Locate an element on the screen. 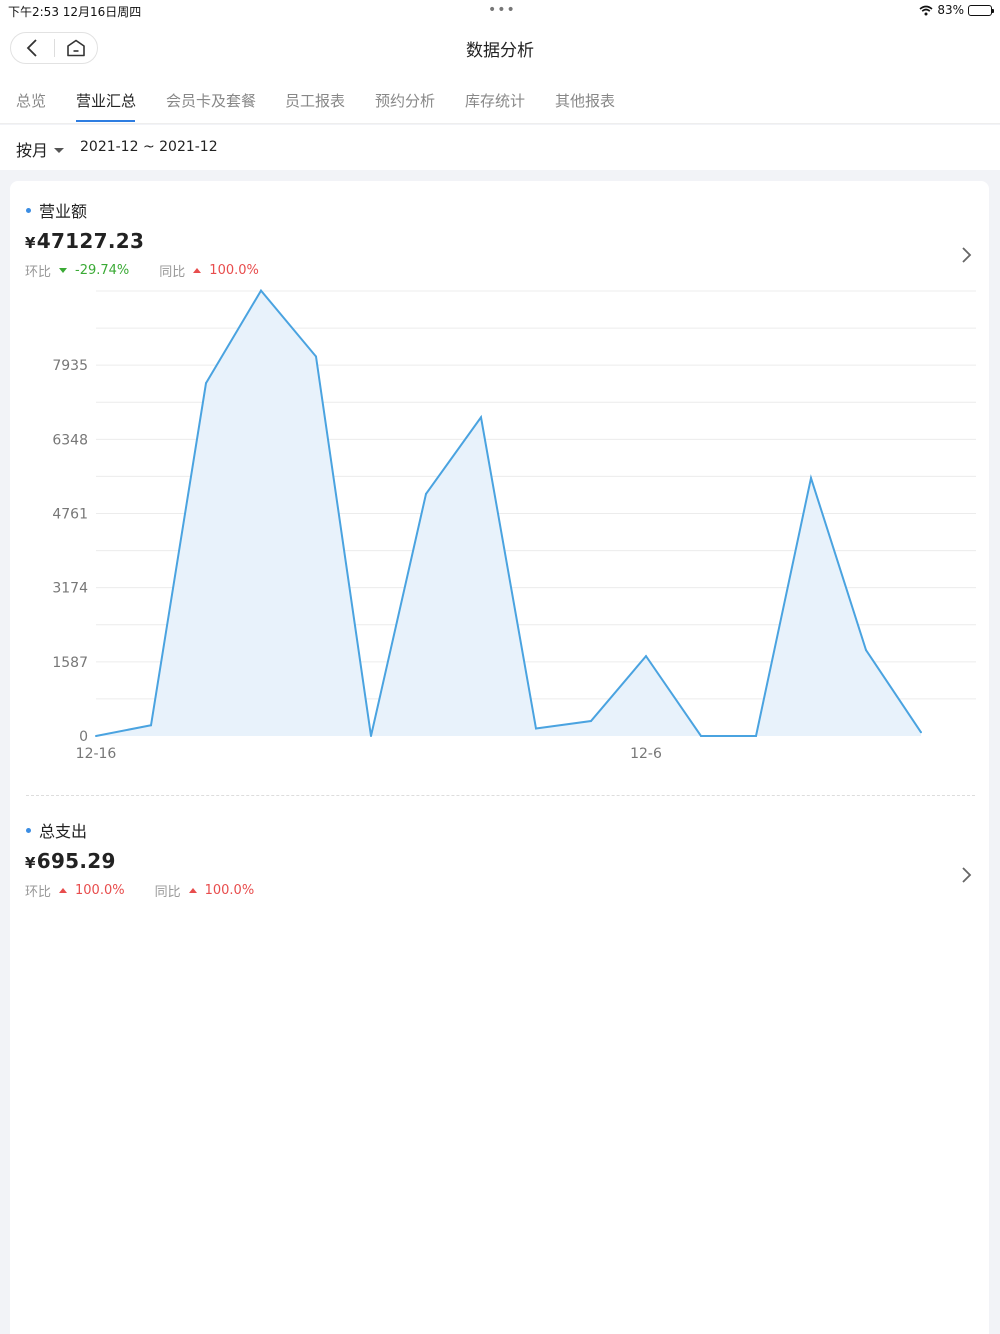 The width and height of the screenshot is (1000, 1334). status-bar: 下午2:53 12月16日周四 ••• 83% is located at coordinates (500, 11).